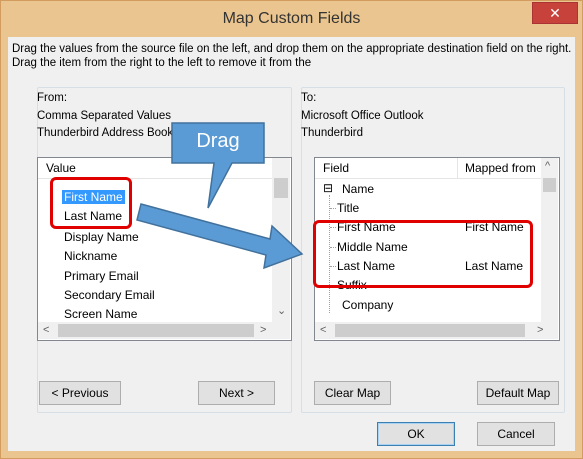 The image size is (583, 459). Describe the element at coordinates (104, 116) in the screenshot. I see `from-source-type: Comma Separated Values` at that location.